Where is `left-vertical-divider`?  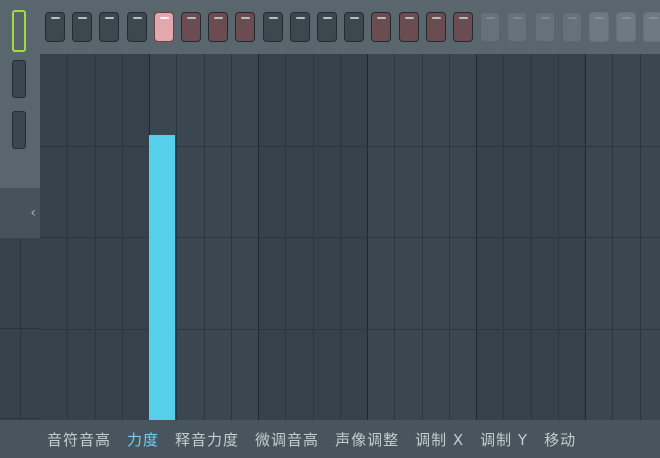 left-vertical-divider is located at coordinates (20, 329).